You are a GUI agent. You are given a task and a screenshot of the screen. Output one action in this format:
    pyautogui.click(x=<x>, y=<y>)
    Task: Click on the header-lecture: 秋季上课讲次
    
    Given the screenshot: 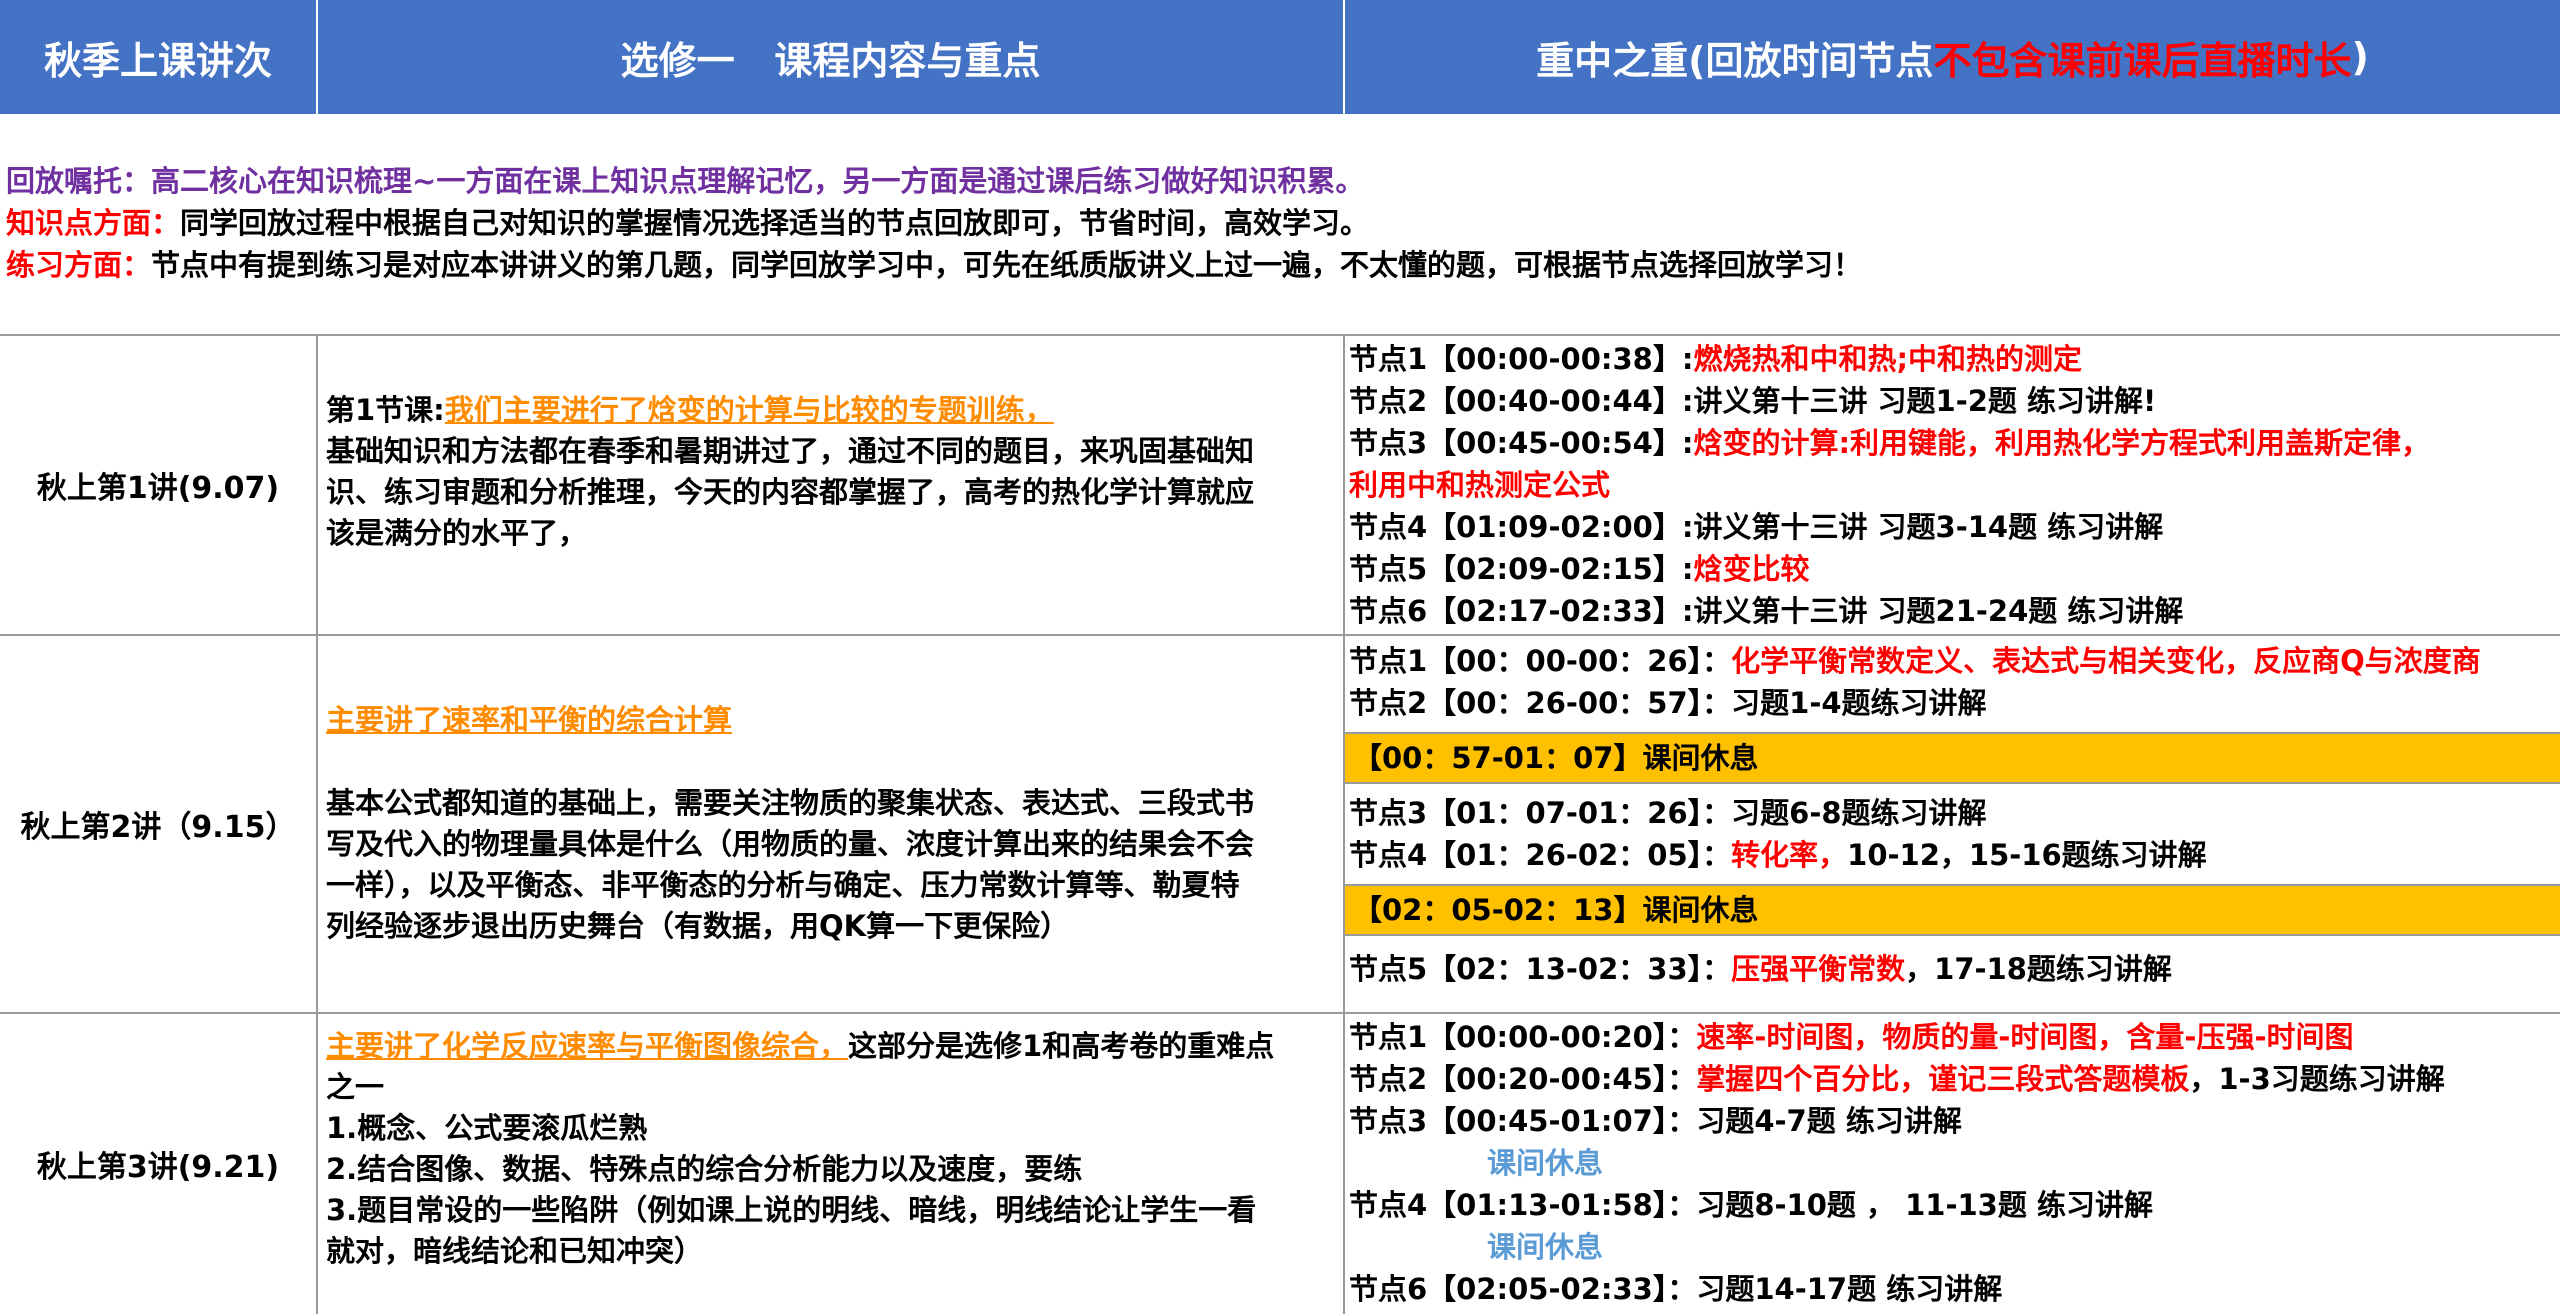 What is the action you would take?
    pyautogui.click(x=159, y=57)
    